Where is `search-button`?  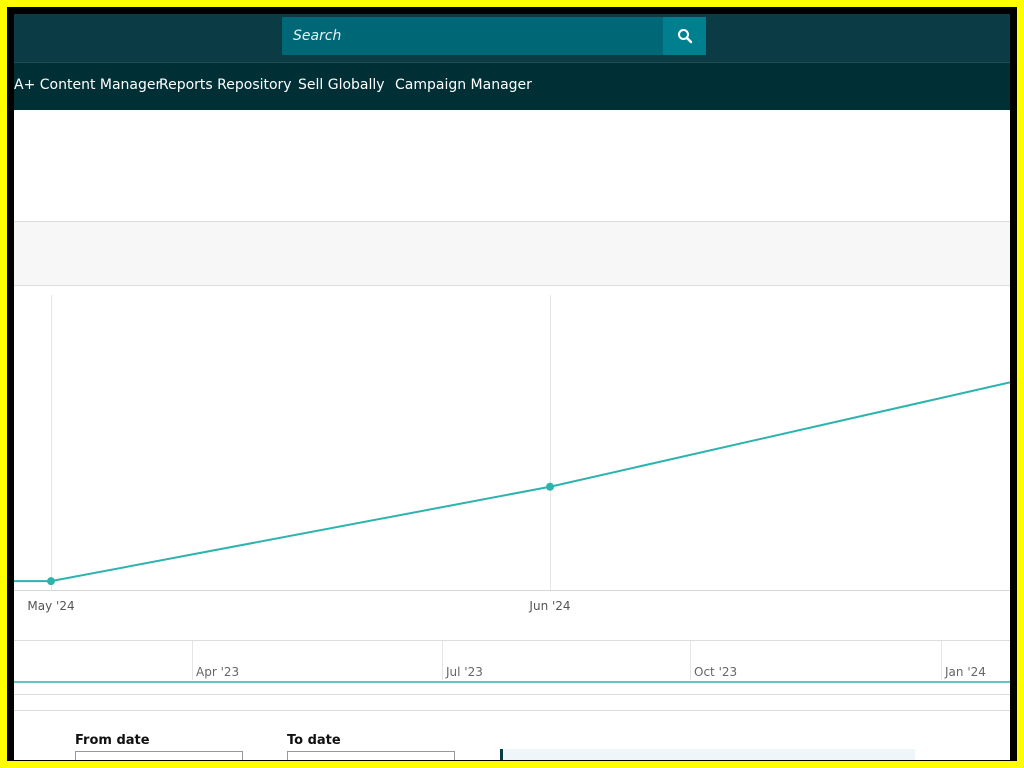
search-button is located at coordinates (684, 36).